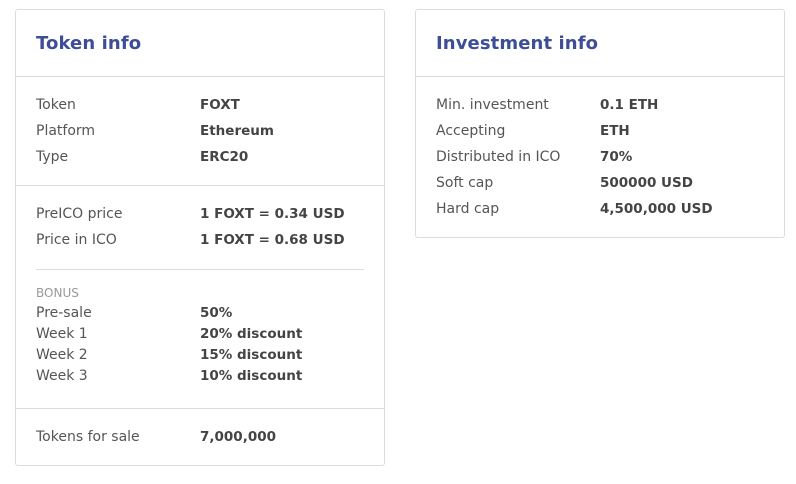  I want to click on hard-cap-row: Hard cap 4,500,000 USD, so click(600, 209).